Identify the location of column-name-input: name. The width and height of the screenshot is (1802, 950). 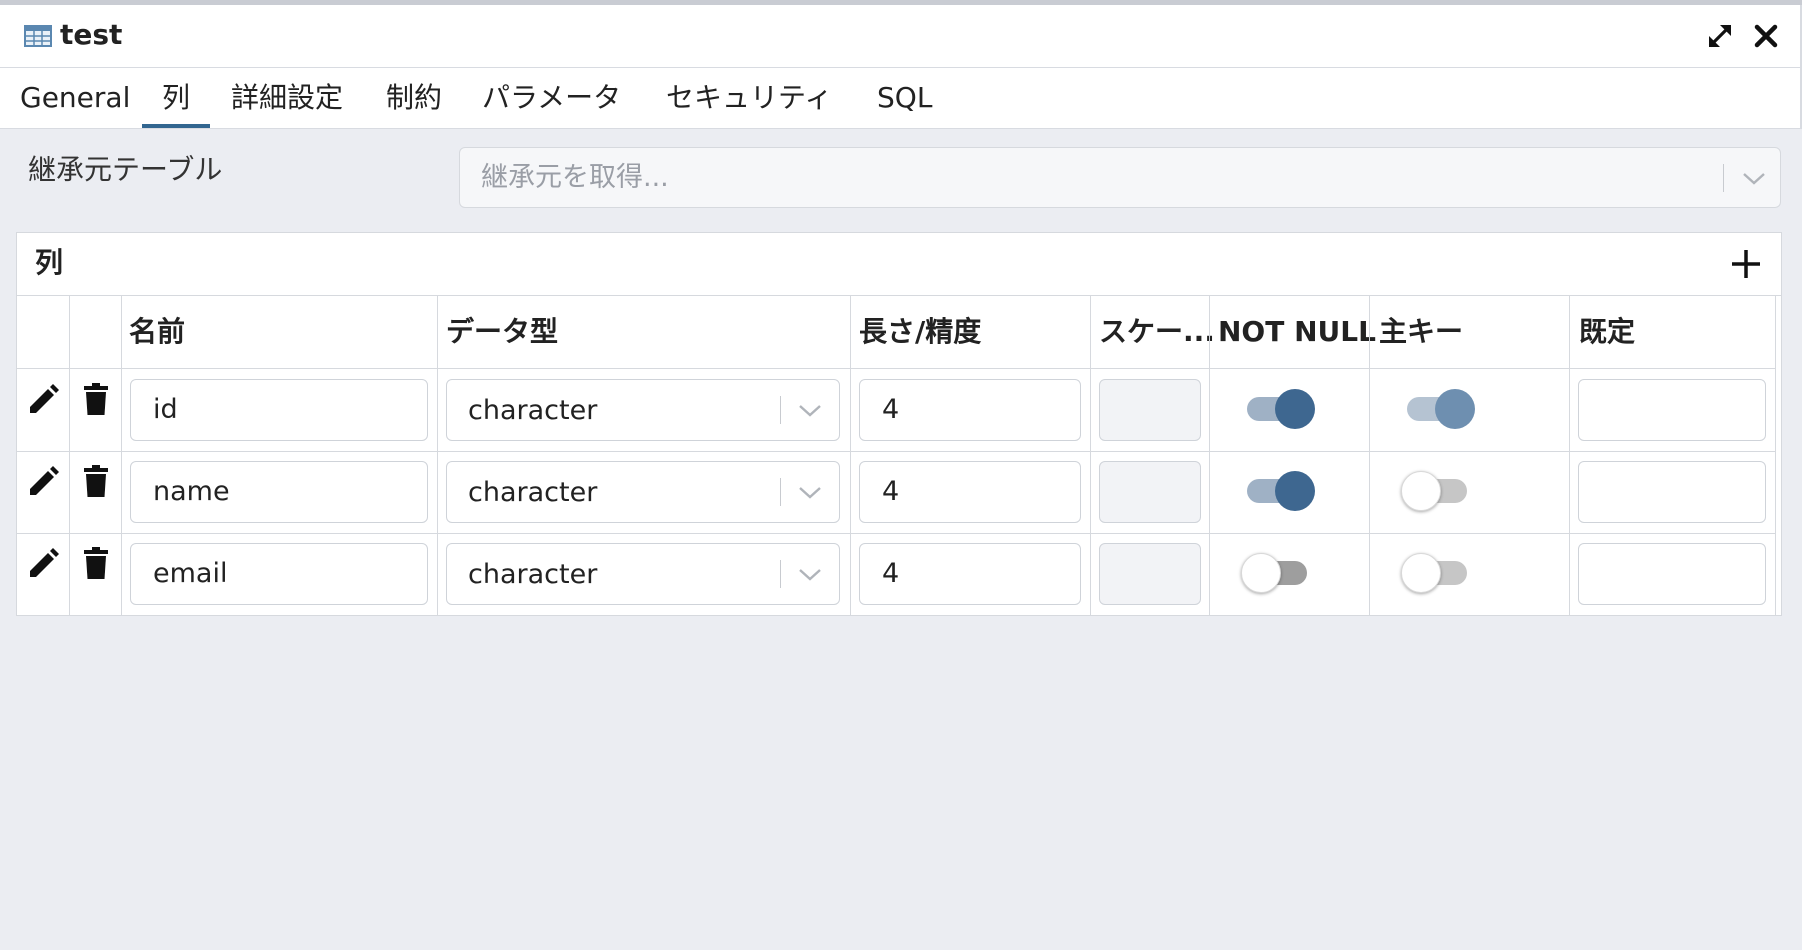
(279, 492).